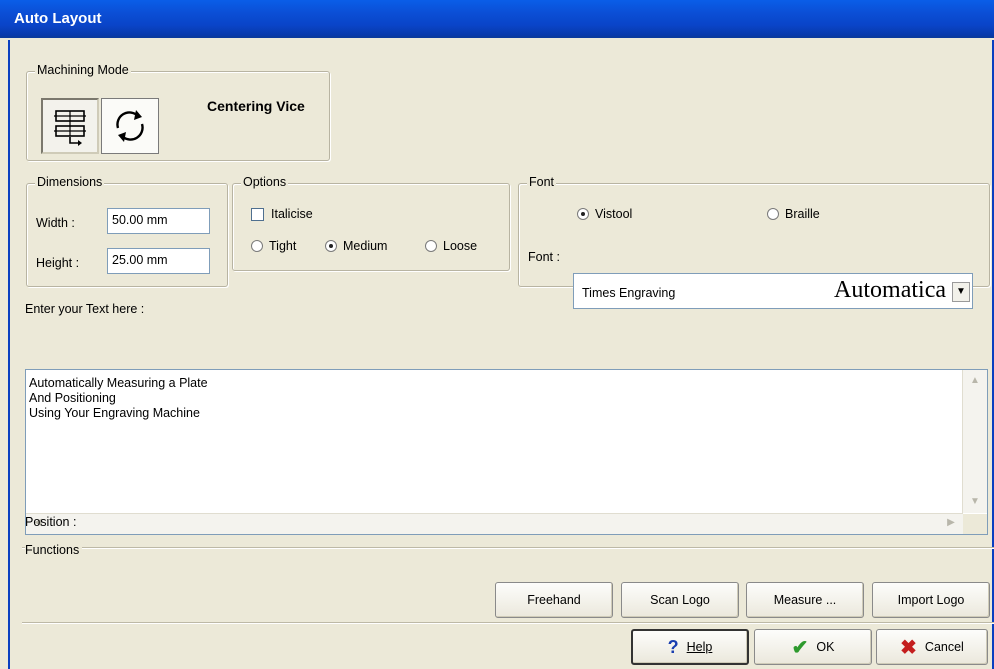  What do you see at coordinates (975, 381) in the screenshot?
I see `scroll-up-icon: ▲` at bounding box center [975, 381].